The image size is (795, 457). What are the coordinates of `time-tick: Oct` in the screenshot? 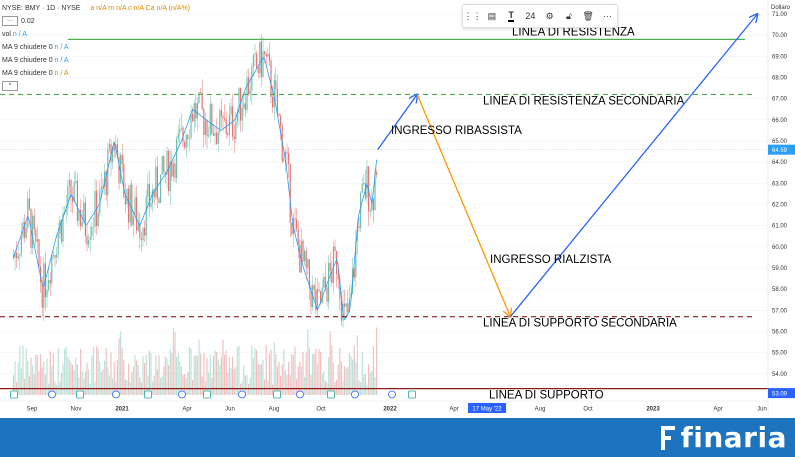 It's located at (588, 410).